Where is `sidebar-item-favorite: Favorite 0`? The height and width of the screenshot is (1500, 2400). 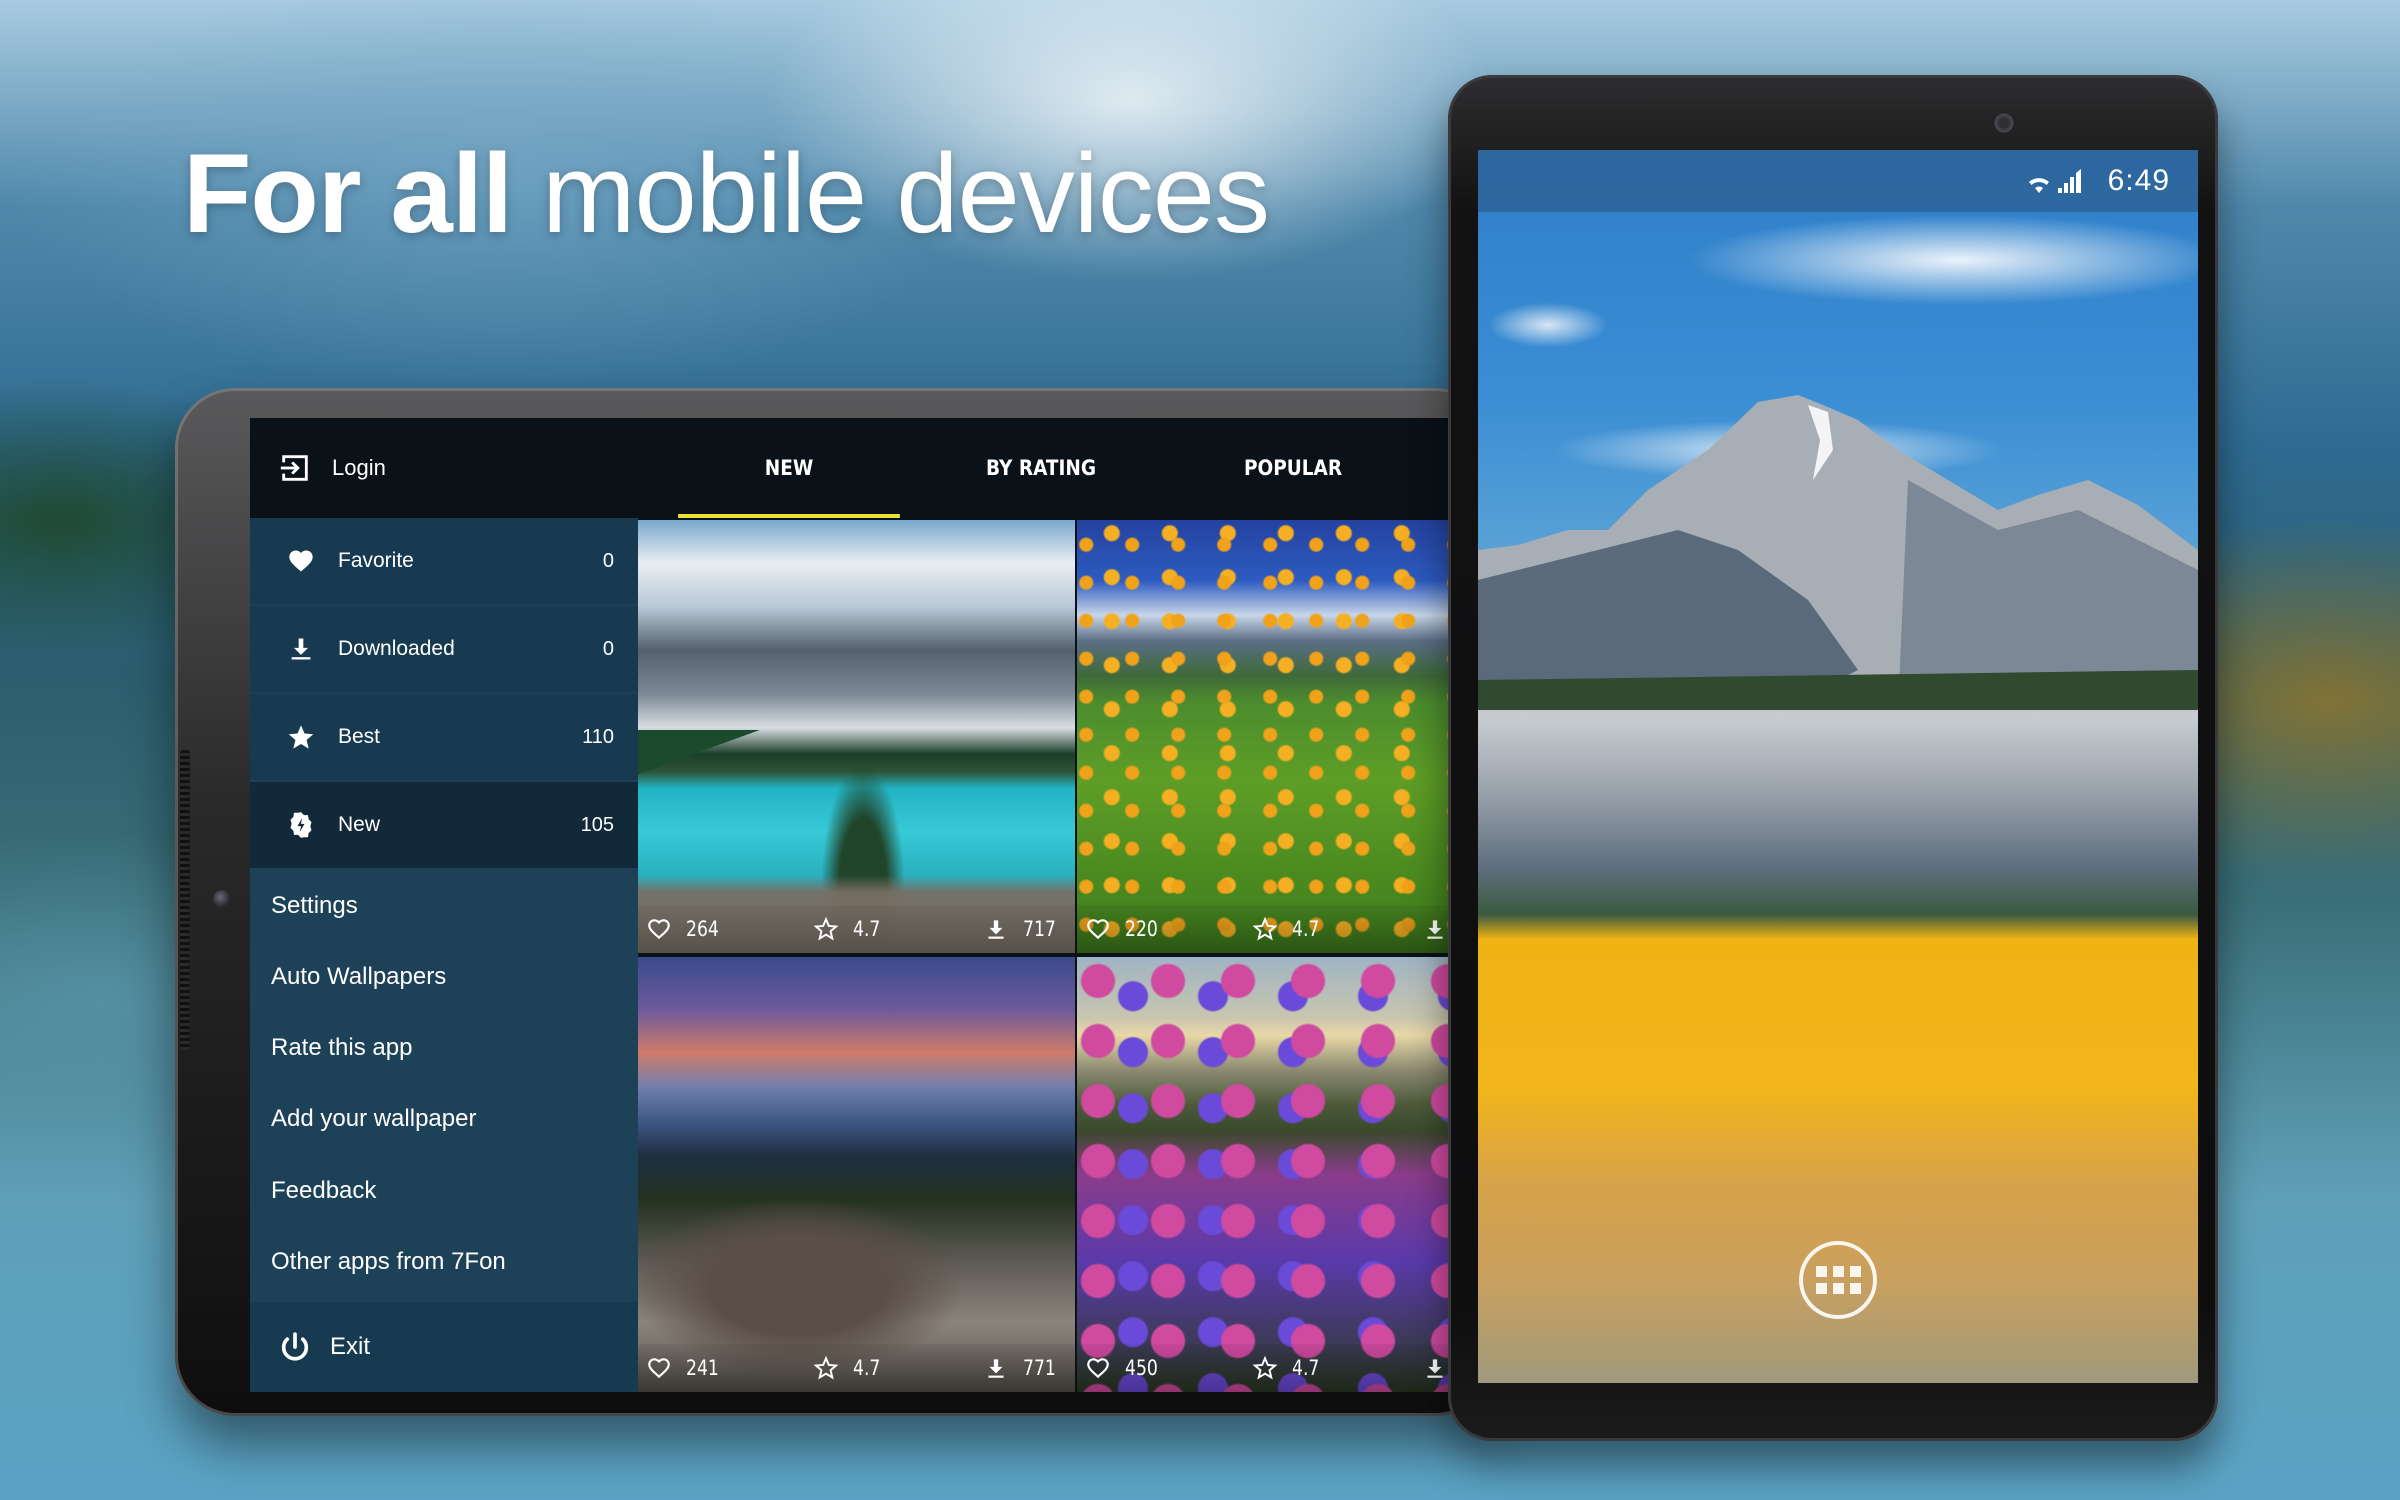 sidebar-item-favorite: Favorite 0 is located at coordinates (444, 562).